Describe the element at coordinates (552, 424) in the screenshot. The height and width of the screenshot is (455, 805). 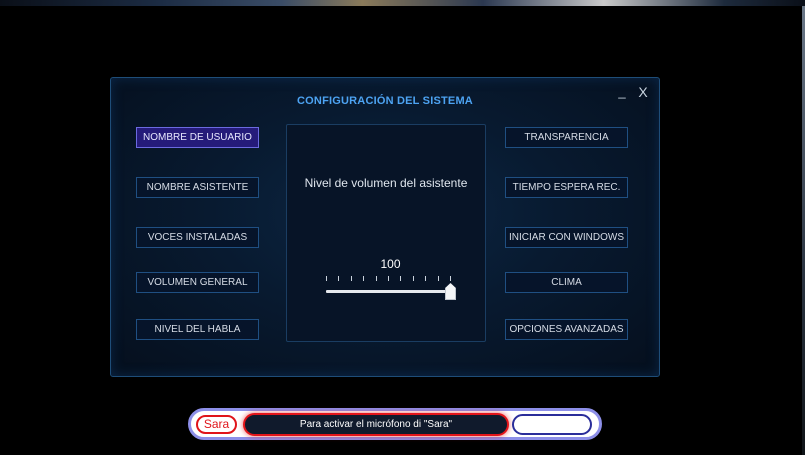
I see `voice-input-field` at that location.